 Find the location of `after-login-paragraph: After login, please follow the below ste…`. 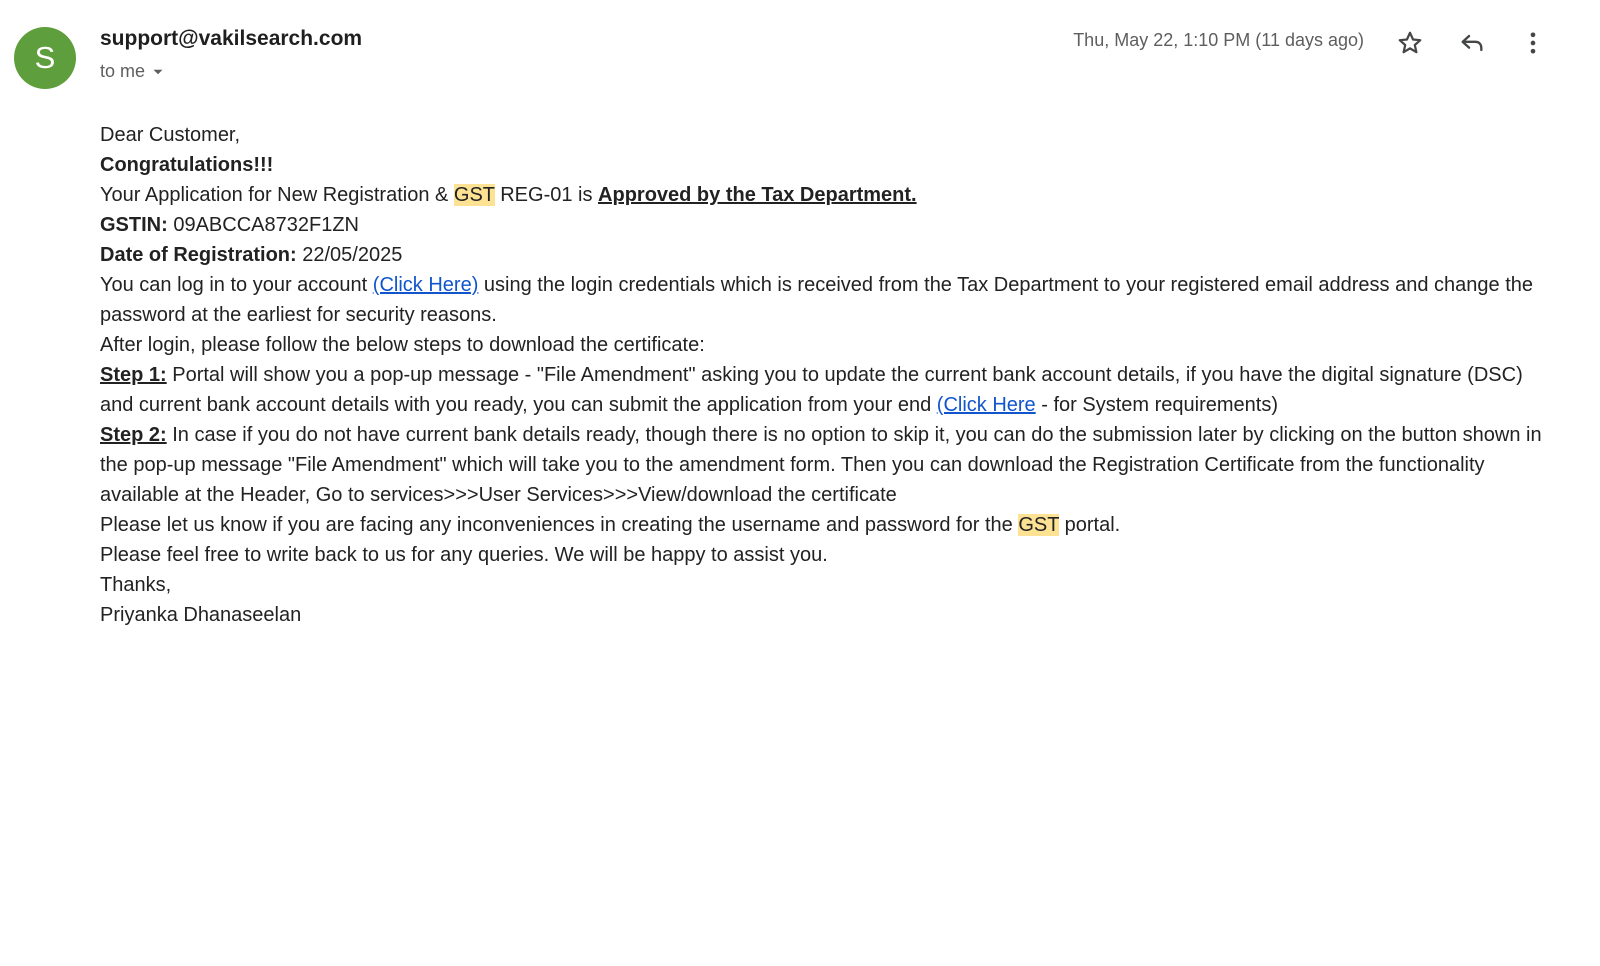

after-login-paragraph: After login, please follow the below ste… is located at coordinates (402, 345).